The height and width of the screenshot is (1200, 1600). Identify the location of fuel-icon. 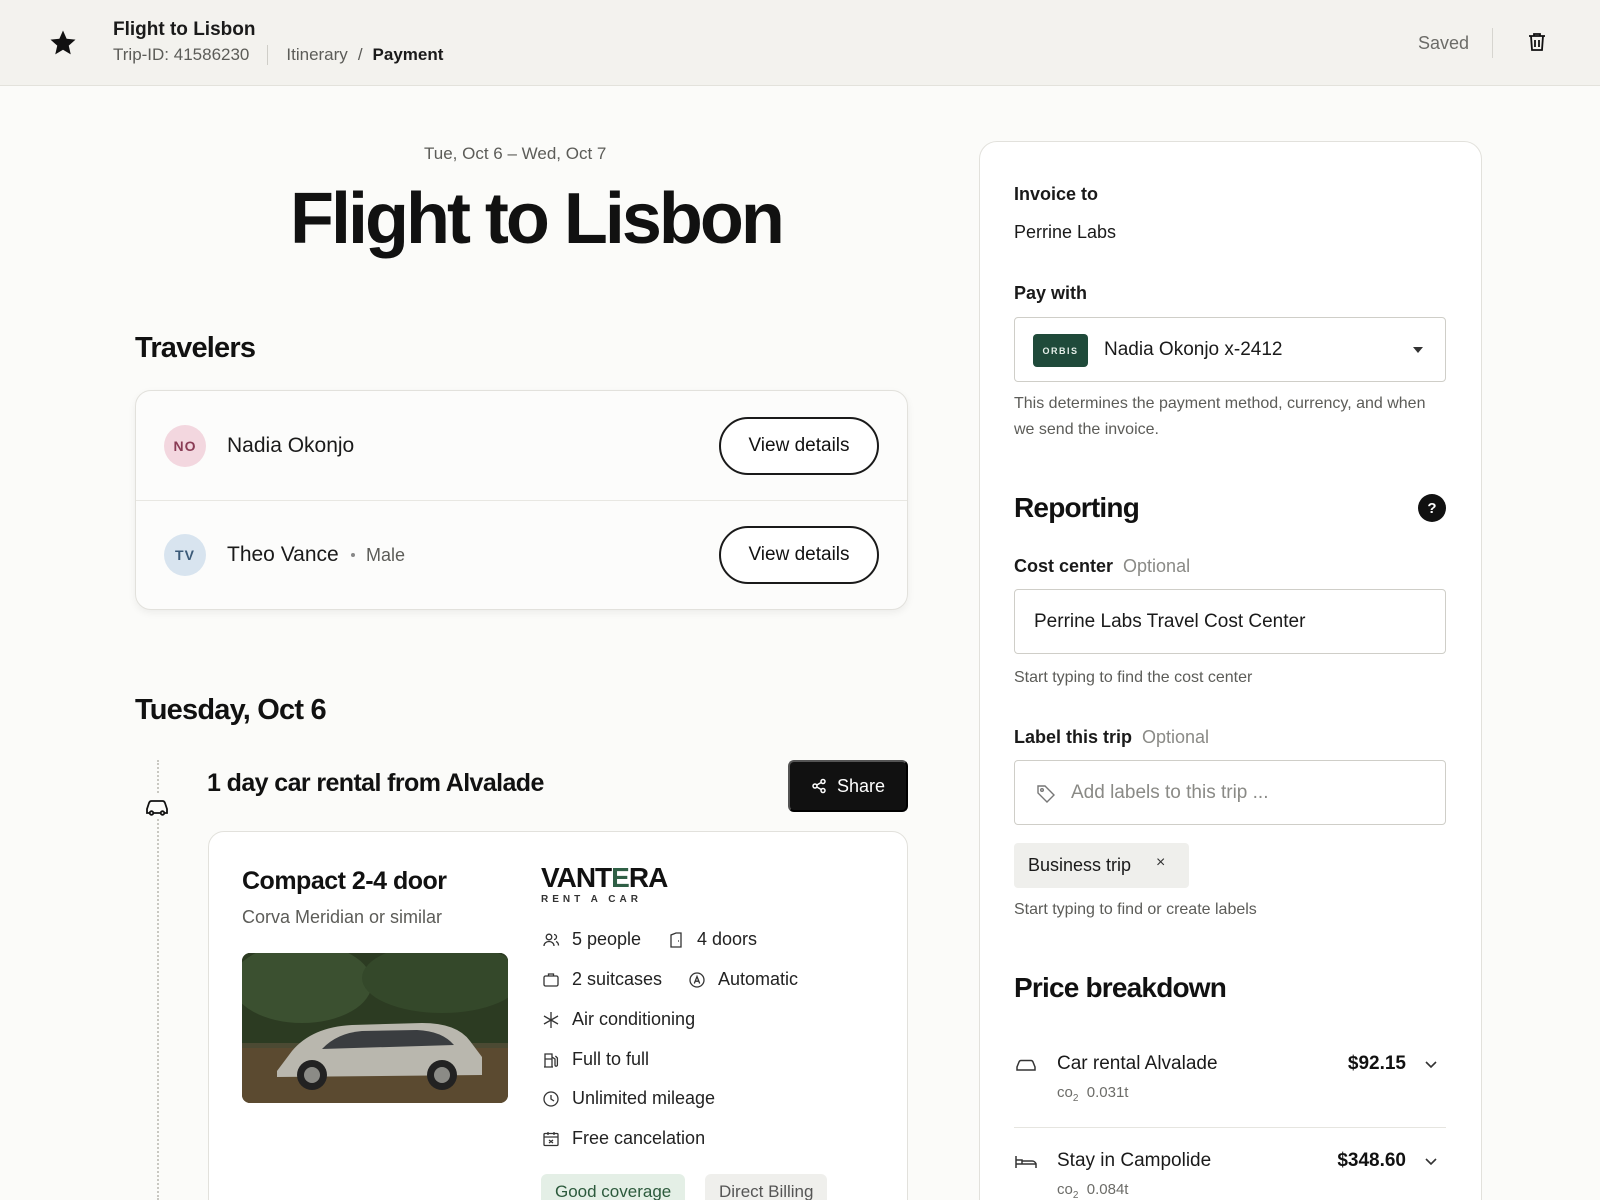
(551, 1060).